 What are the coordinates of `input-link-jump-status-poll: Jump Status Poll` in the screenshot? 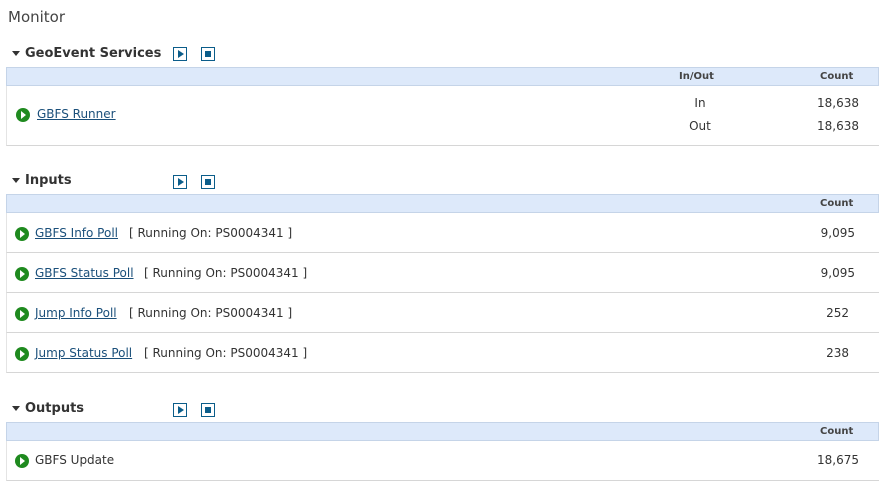 It's located at (83, 353).